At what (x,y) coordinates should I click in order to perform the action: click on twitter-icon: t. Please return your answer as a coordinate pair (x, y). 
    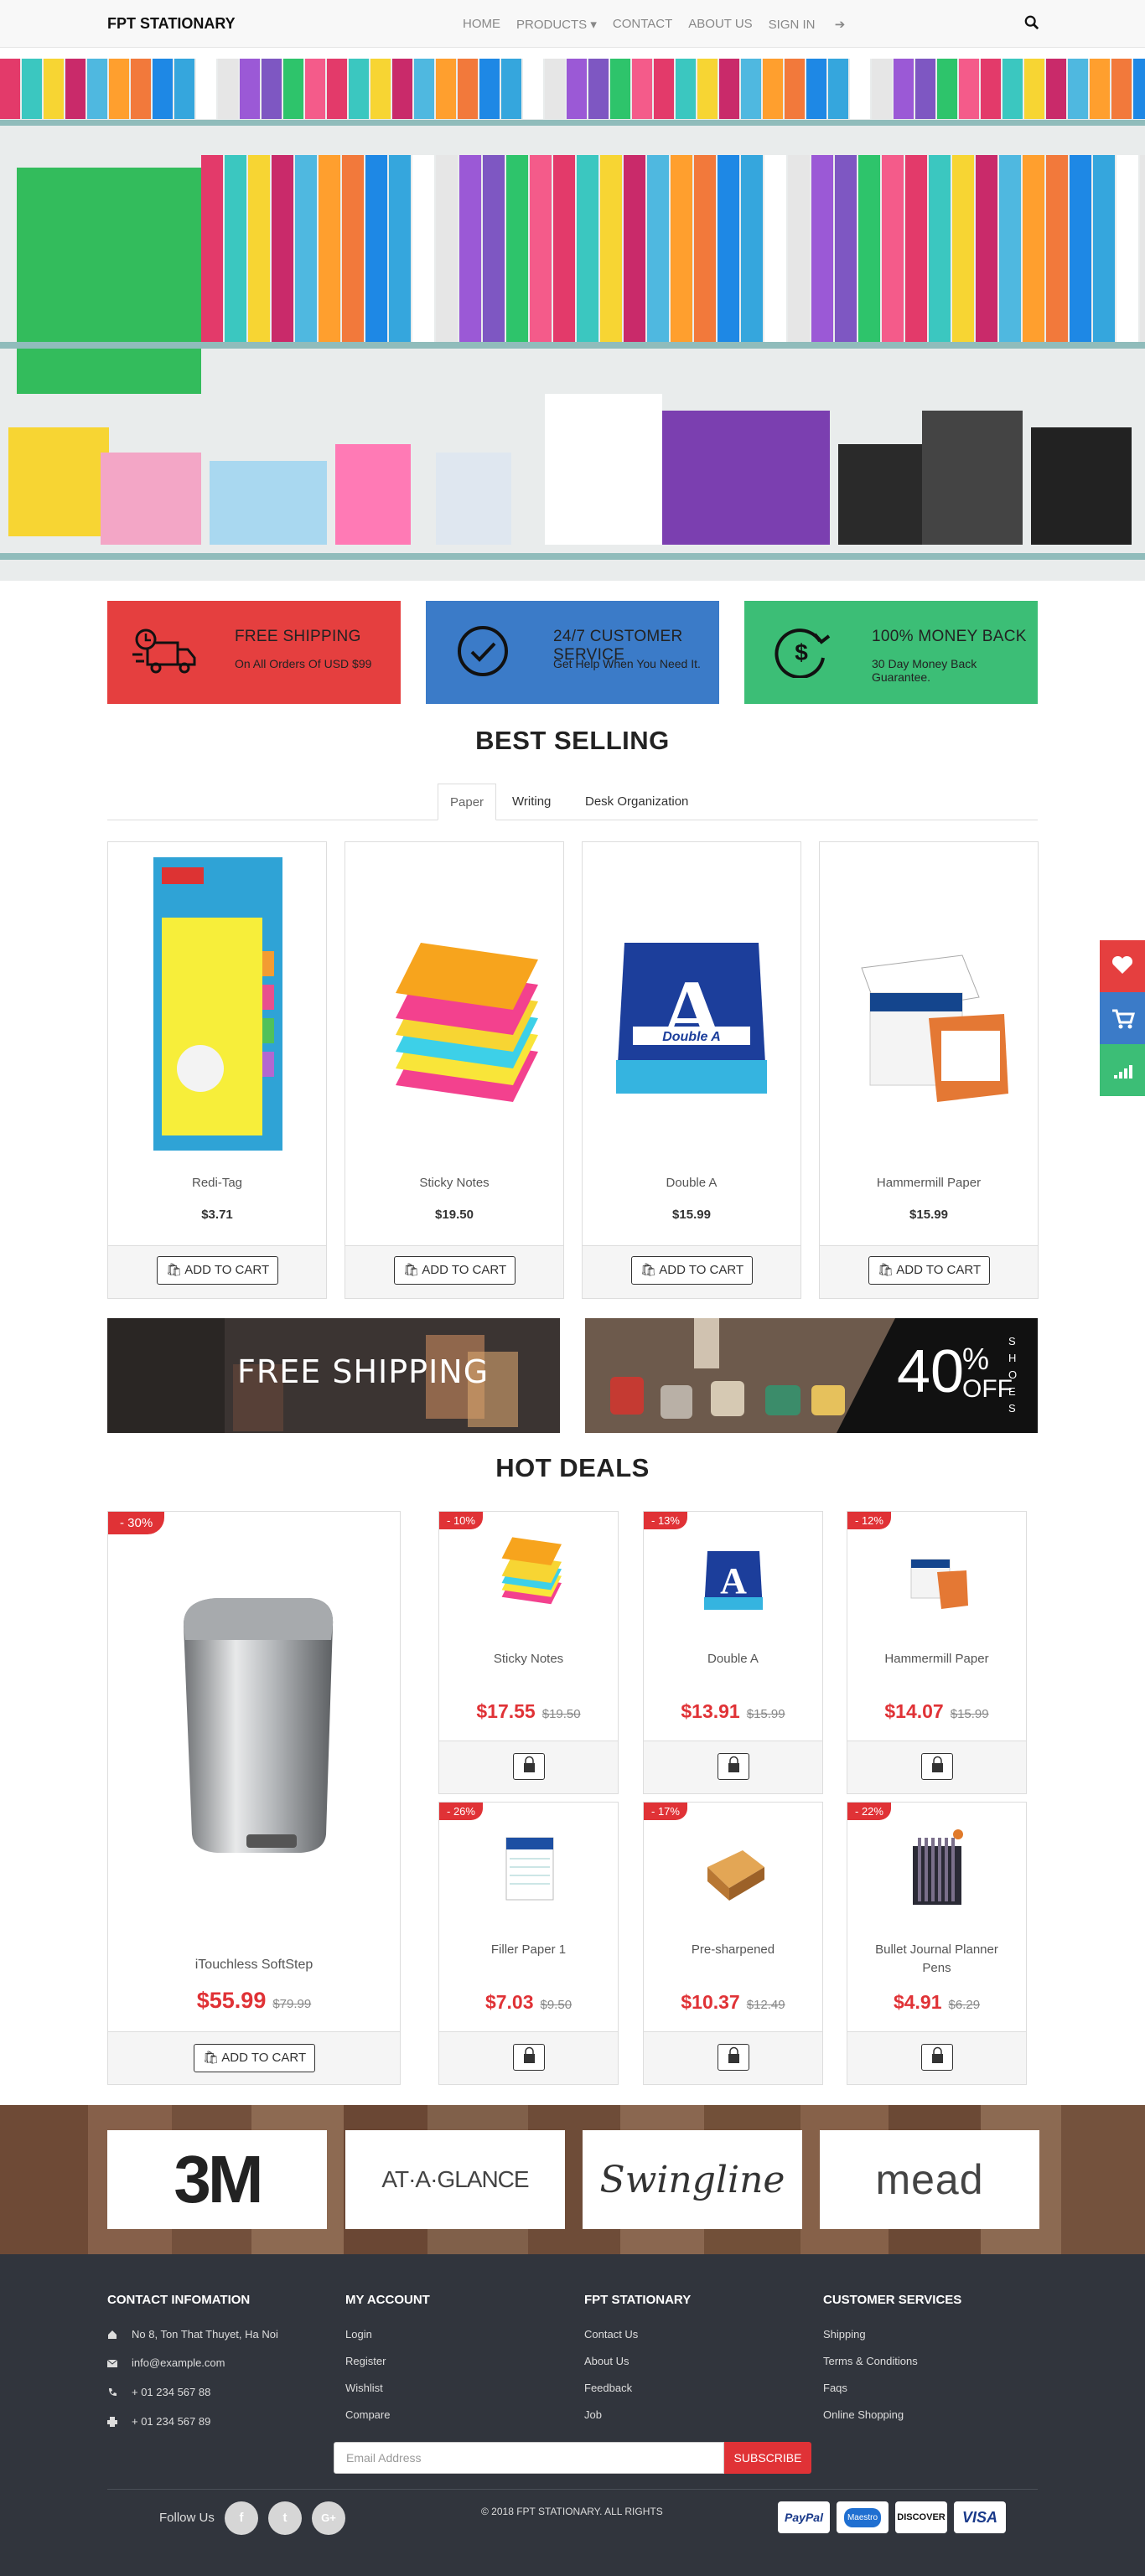
    Looking at the image, I should click on (285, 2518).